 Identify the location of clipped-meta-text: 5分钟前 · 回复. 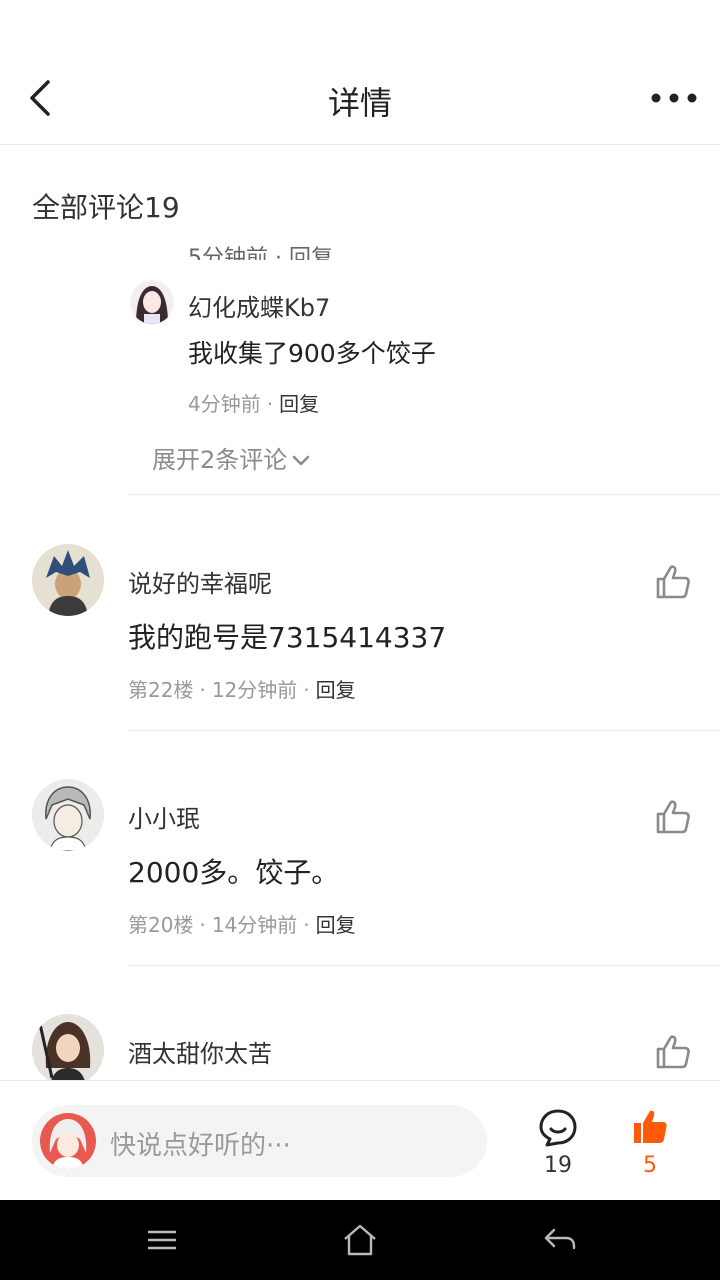
(260, 253).